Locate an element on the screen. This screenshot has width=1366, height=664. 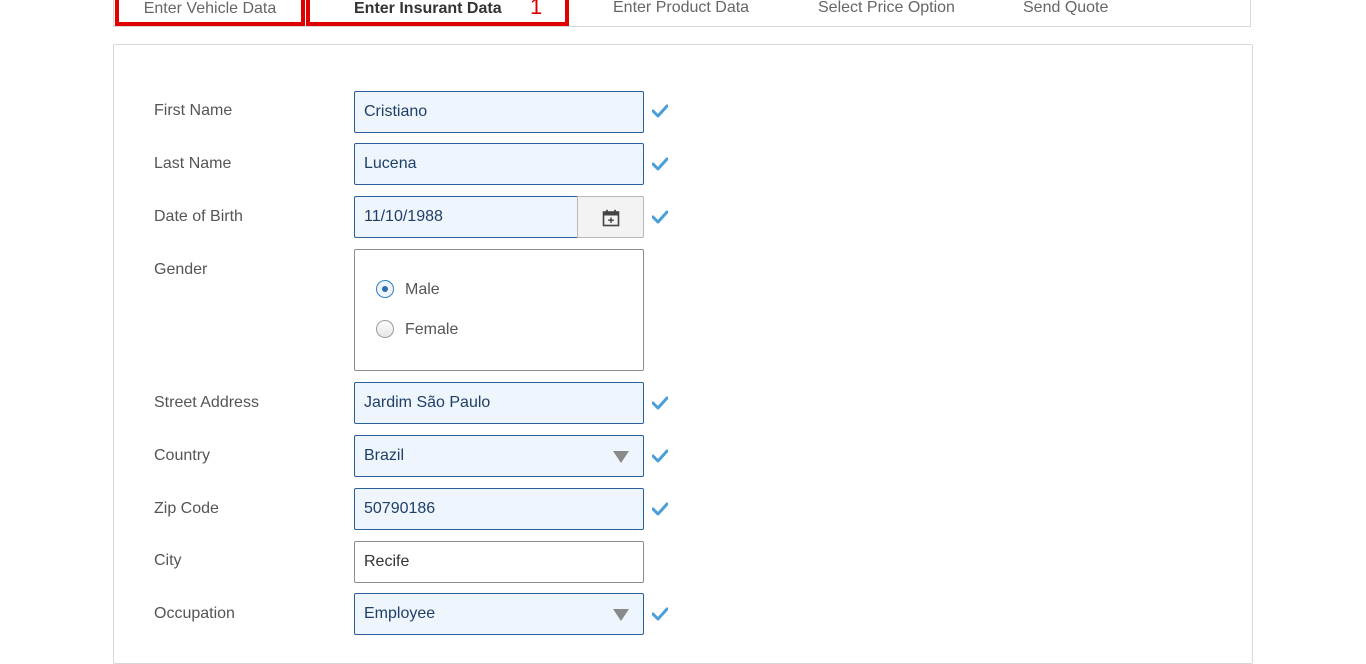
city-input: Recife is located at coordinates (499, 562).